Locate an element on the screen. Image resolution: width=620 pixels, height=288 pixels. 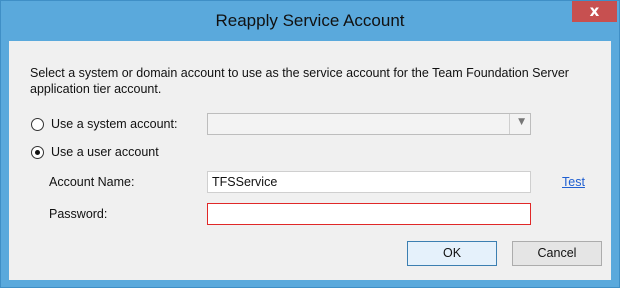
password-label: Password: is located at coordinates (78, 214).